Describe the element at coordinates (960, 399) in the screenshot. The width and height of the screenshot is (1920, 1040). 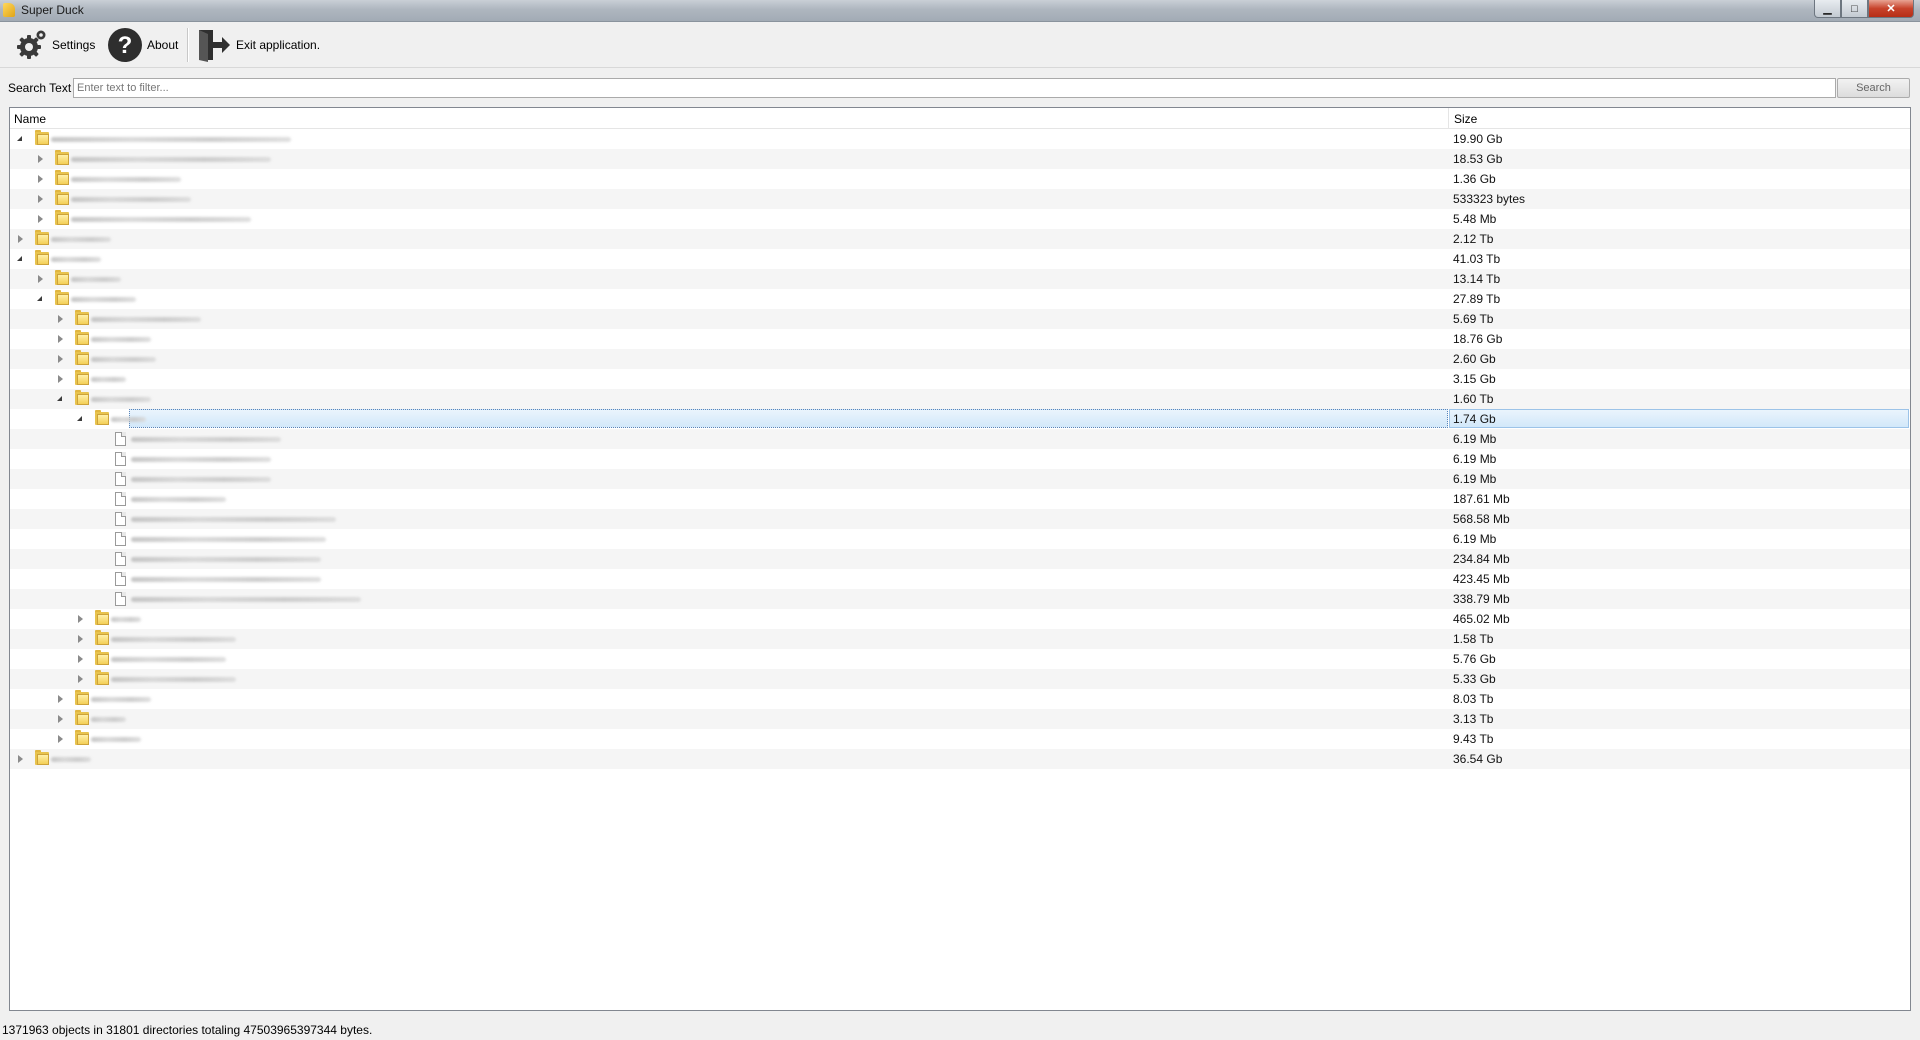
I see `tree-row-folder: 1.60 Tb` at that location.